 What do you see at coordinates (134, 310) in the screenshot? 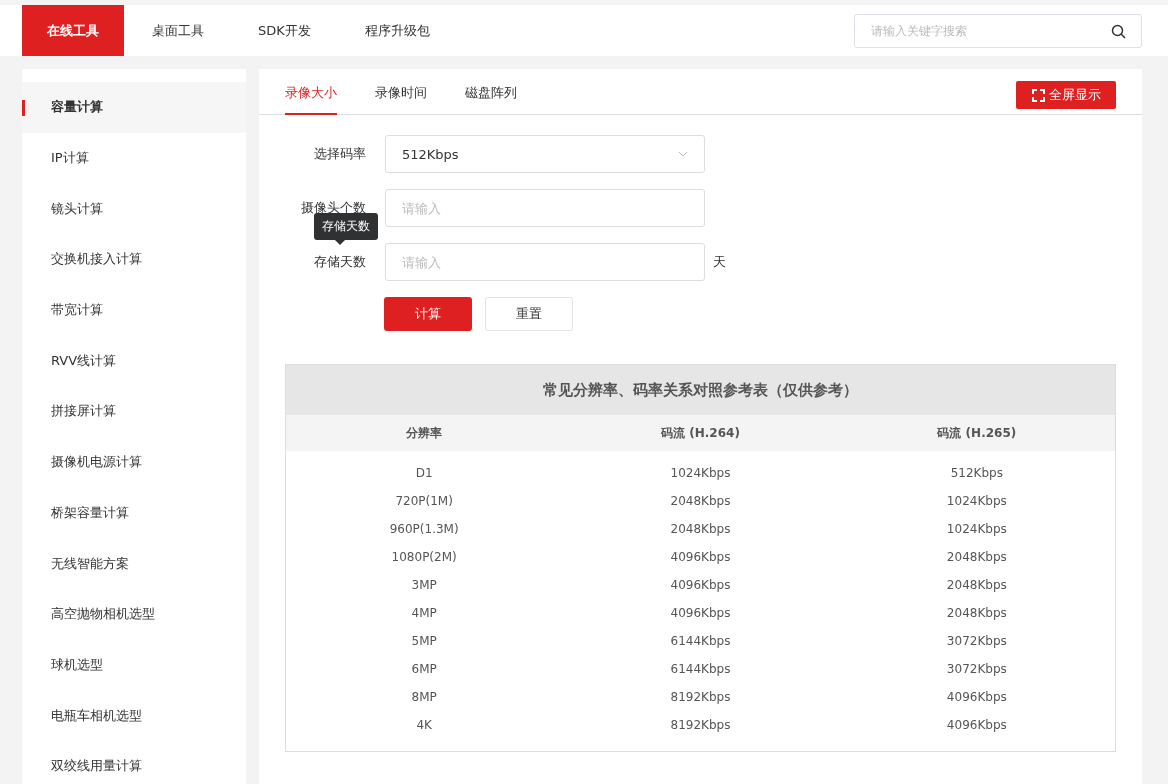
I see `sidebar-item: 带宽计算` at bounding box center [134, 310].